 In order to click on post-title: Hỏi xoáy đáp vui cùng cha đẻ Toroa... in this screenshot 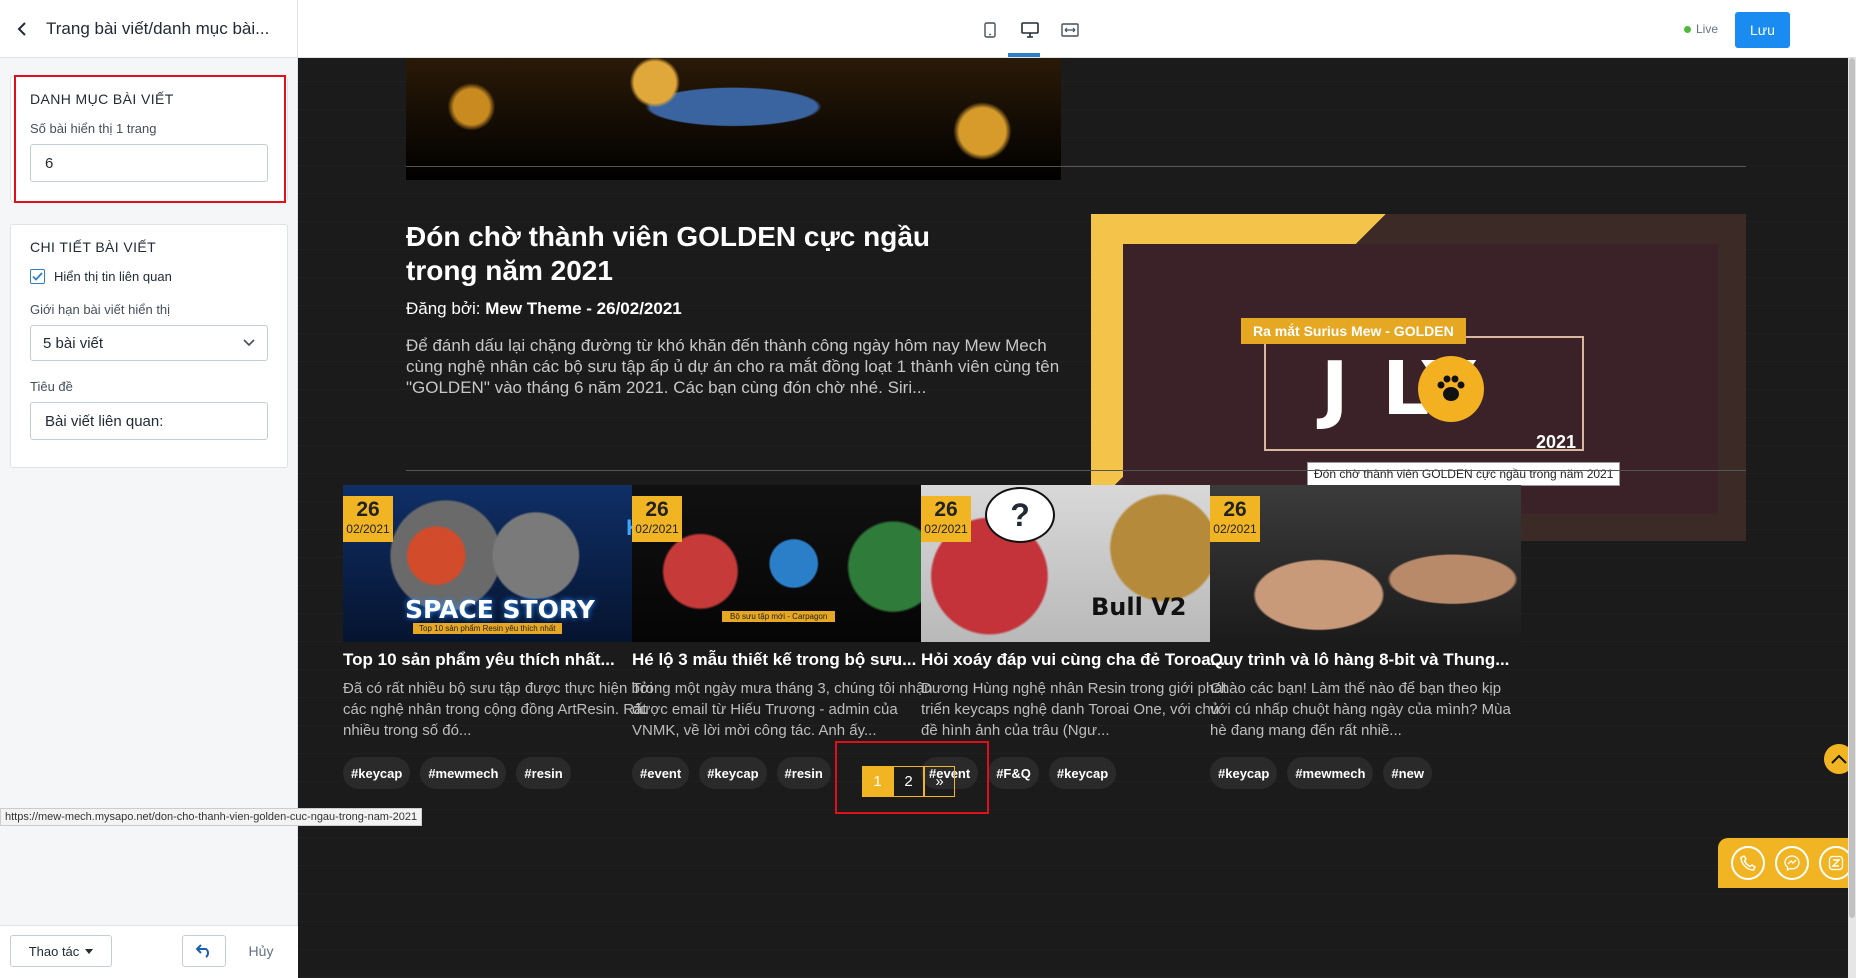, I will do `click(1076, 660)`.